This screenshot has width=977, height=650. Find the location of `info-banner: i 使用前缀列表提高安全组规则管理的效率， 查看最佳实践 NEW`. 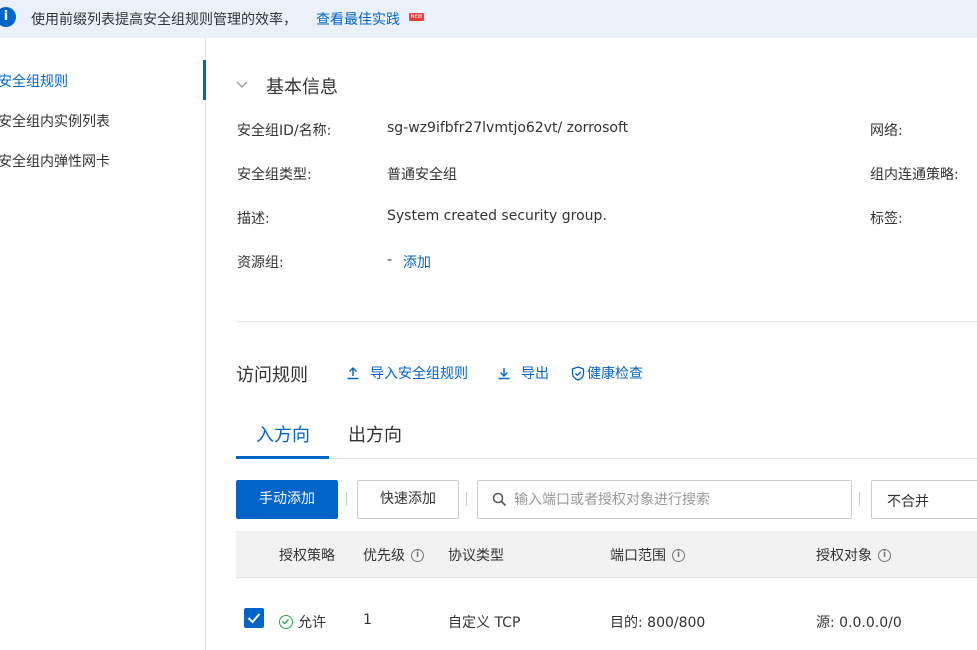

info-banner: i 使用前缀列表提高安全组规则管理的效率， 查看最佳实践 NEW is located at coordinates (488, 19).